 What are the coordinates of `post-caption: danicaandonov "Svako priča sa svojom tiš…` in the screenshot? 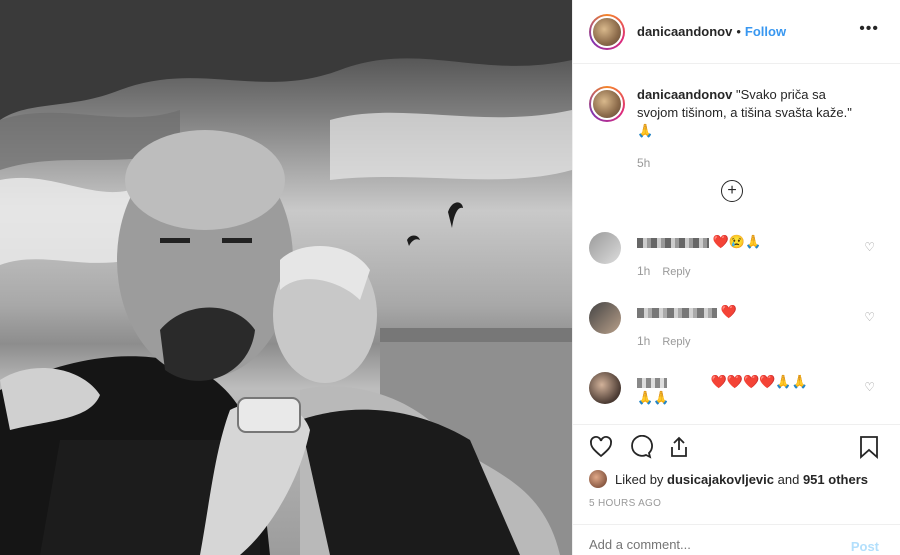 It's located at (739, 113).